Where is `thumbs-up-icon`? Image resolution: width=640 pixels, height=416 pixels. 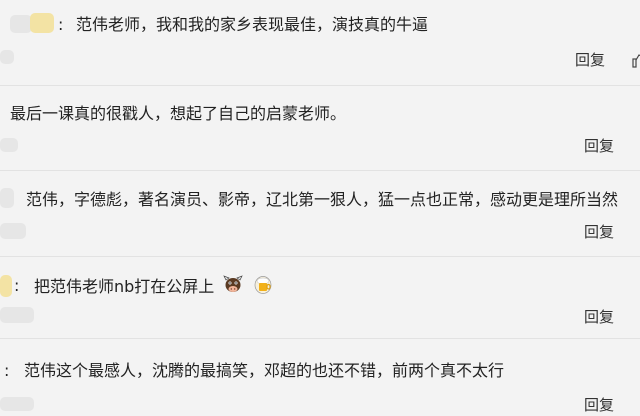
thumbs-up-icon is located at coordinates (636, 61).